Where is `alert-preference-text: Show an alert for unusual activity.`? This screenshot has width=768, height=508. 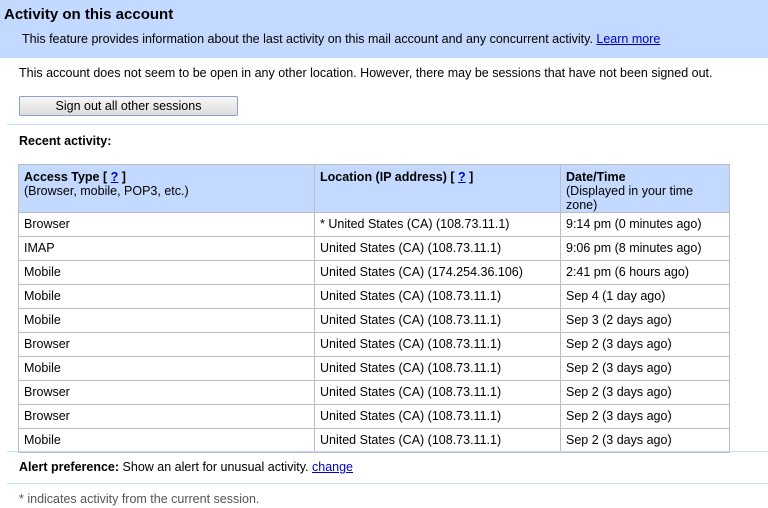 alert-preference-text: Show an alert for unusual activity. is located at coordinates (215, 467).